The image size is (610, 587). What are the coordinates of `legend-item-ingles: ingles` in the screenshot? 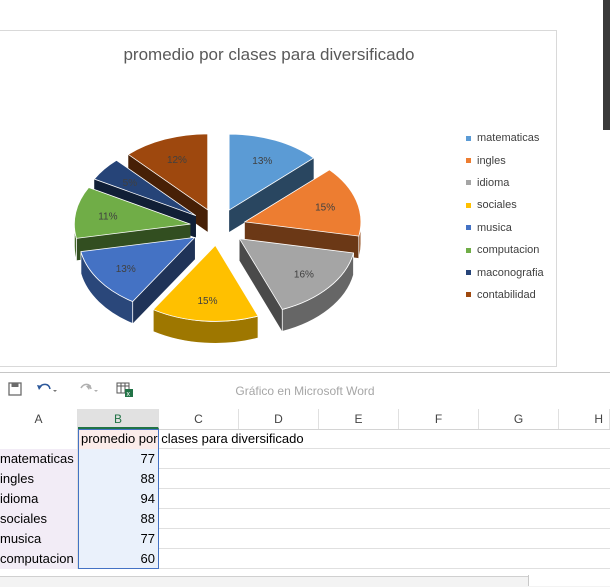 It's located at (505, 160).